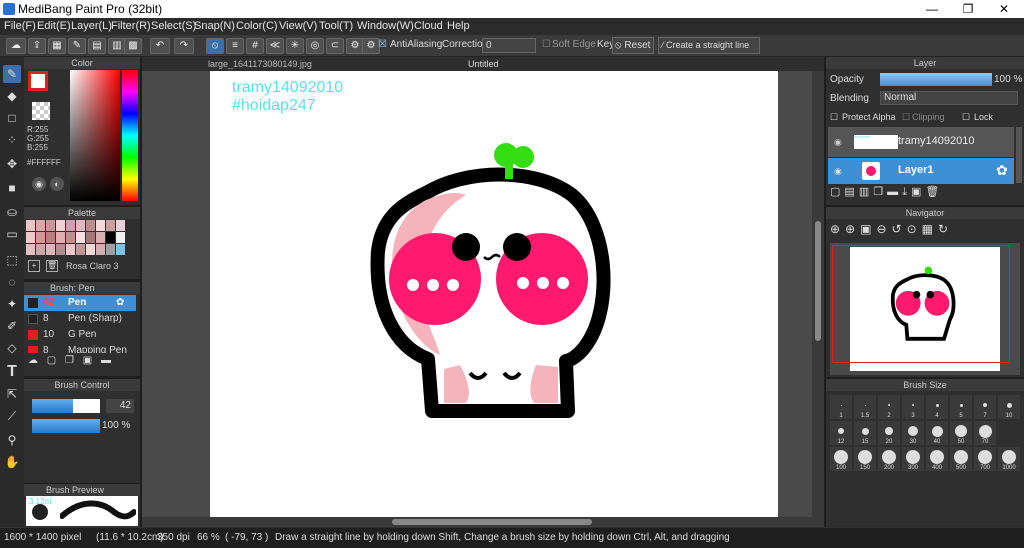 This screenshot has width=1024, height=548. Describe the element at coordinates (12, 164) in the screenshot. I see `move-tool-icon: ✥` at that location.